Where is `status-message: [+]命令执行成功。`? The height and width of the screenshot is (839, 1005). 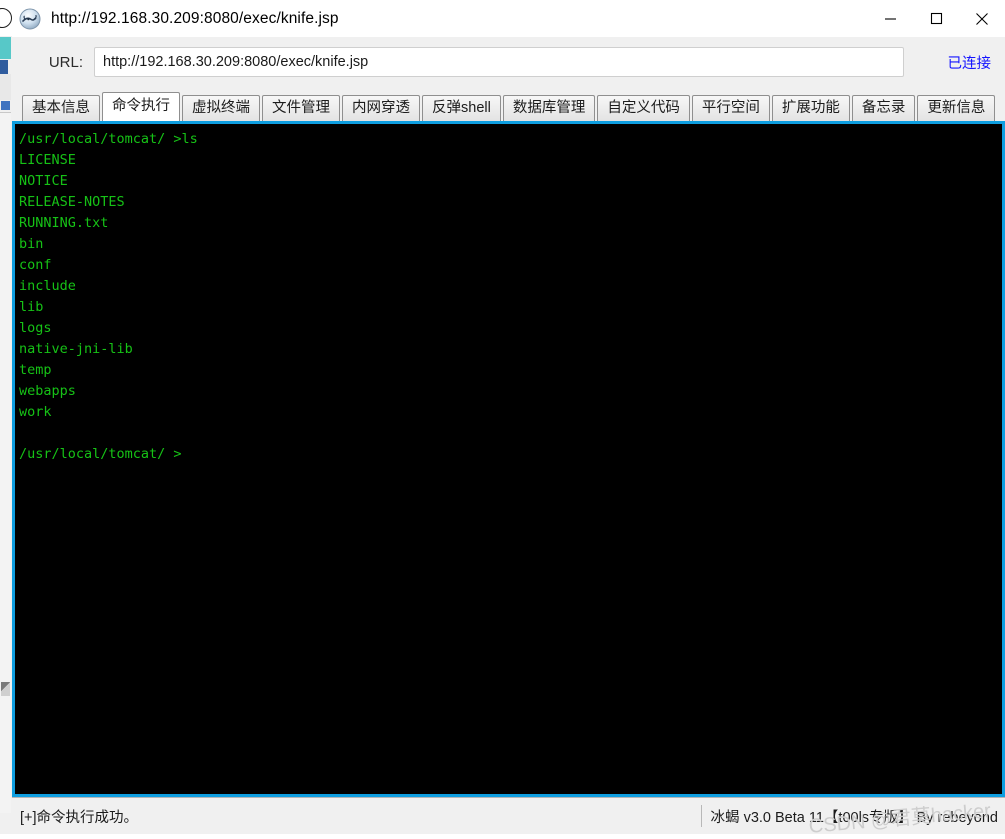
status-message: [+]命令执行成功。 is located at coordinates (79, 817).